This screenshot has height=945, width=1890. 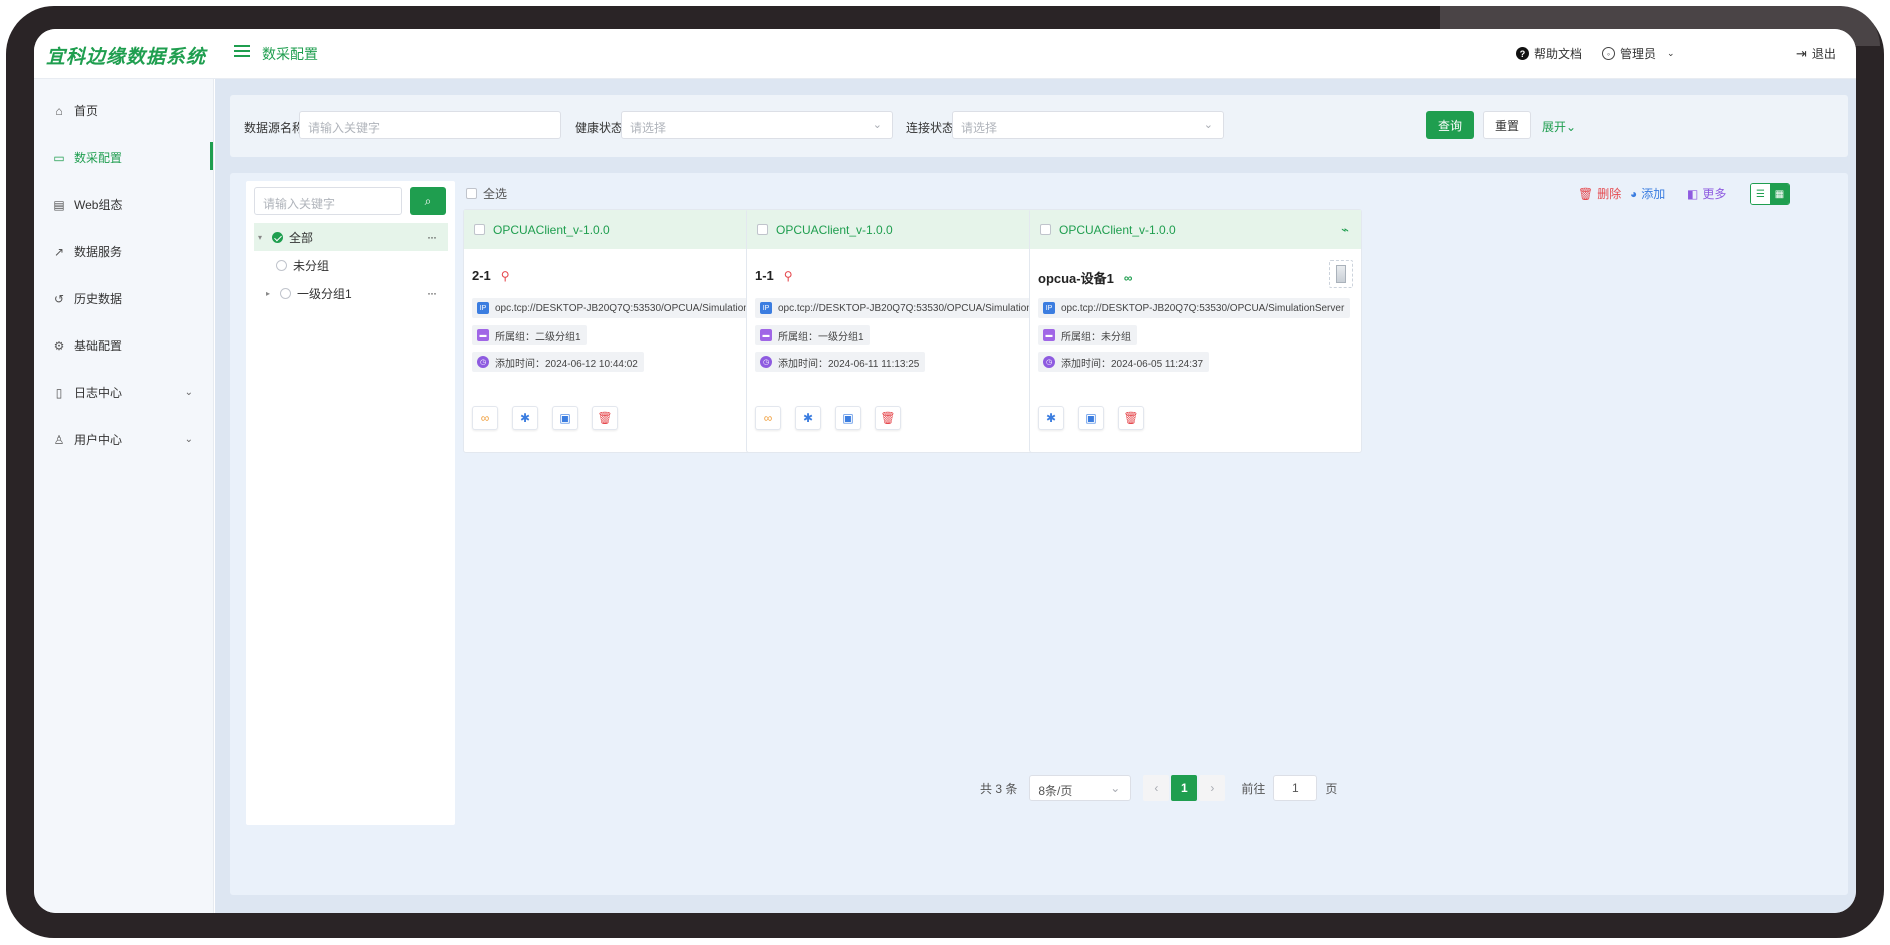 I want to click on help-docs-link: ? 帮助文档, so click(x=1549, y=53).